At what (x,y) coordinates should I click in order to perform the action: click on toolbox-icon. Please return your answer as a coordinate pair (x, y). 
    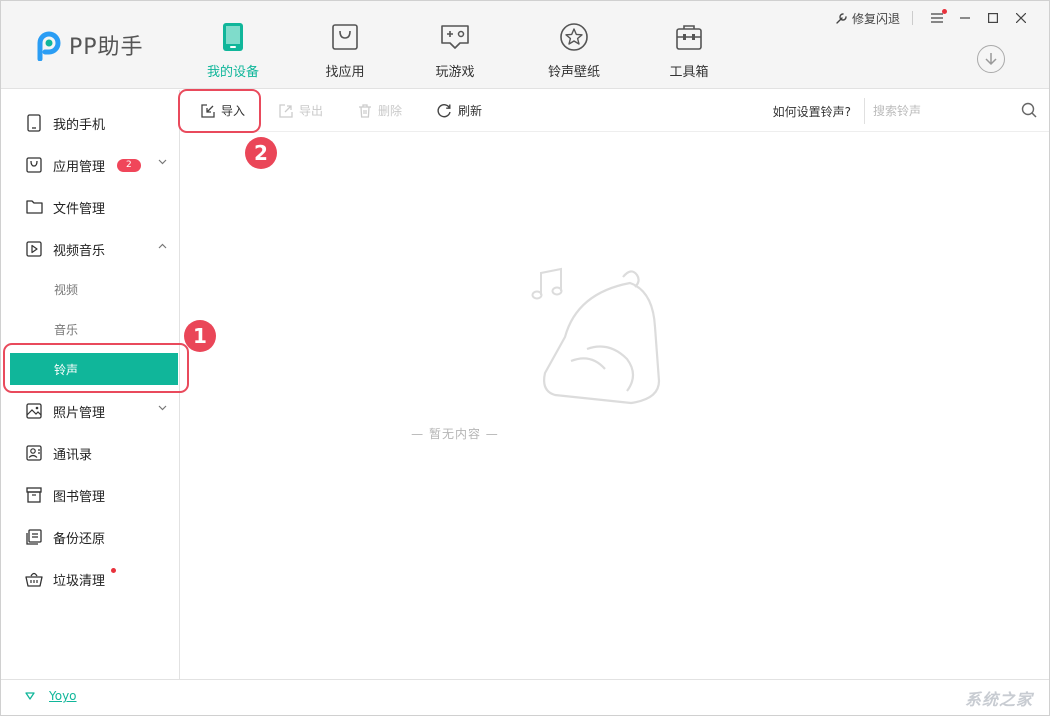
    Looking at the image, I should click on (689, 37).